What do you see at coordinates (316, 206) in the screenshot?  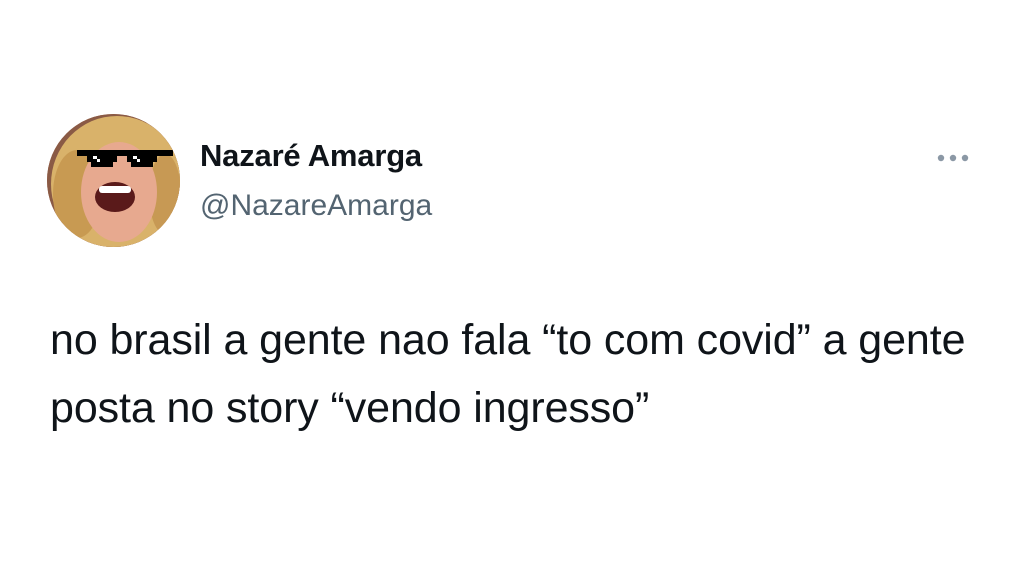 I see `author-handle: @NazareAmarga` at bounding box center [316, 206].